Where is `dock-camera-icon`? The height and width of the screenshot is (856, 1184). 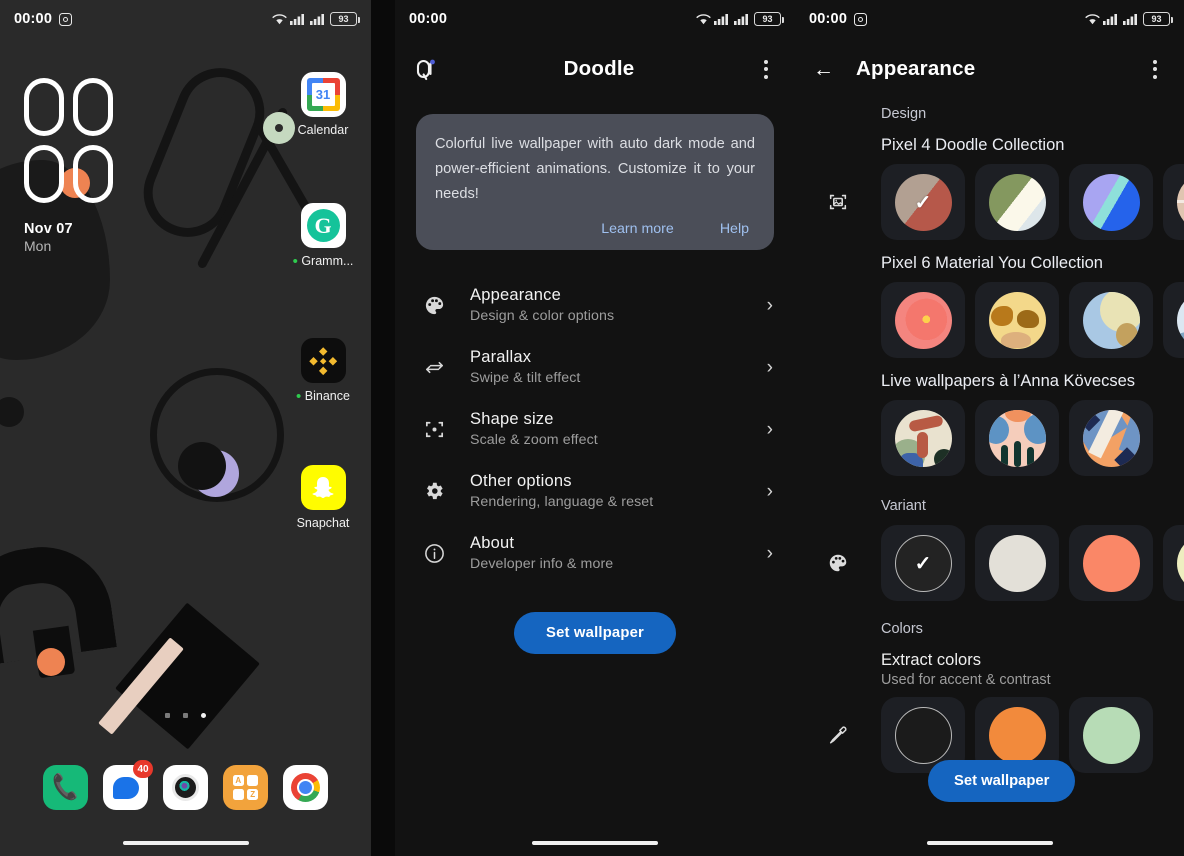 dock-camera-icon is located at coordinates (185, 787).